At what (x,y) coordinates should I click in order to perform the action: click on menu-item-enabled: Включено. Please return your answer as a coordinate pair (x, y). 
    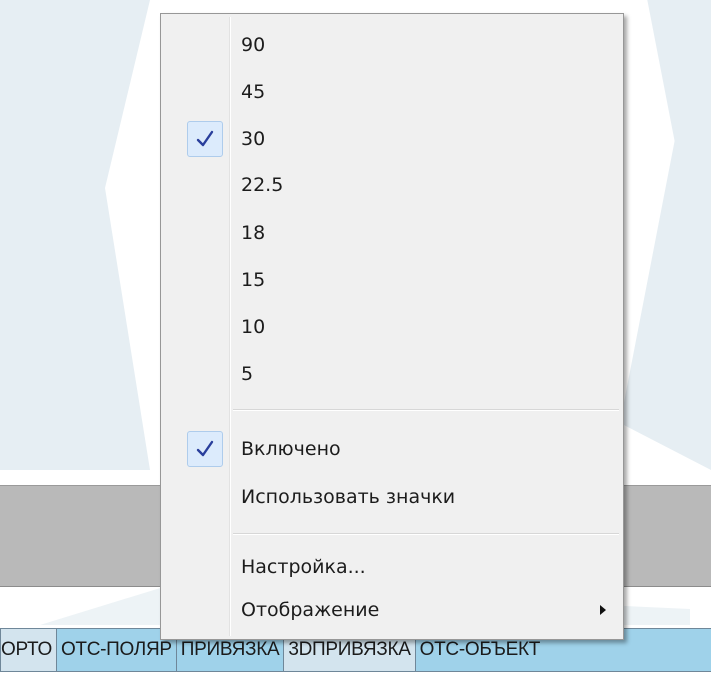
    Looking at the image, I should click on (392, 449).